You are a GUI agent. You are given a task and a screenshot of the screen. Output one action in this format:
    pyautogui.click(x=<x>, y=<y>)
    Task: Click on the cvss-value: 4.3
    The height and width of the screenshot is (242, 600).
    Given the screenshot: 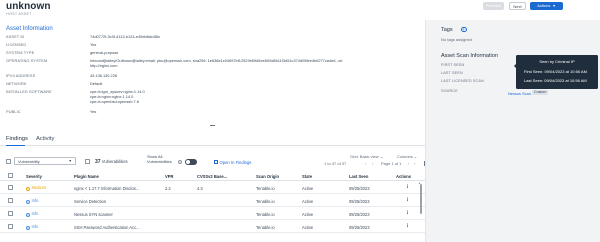 What is the action you would take?
    pyautogui.click(x=200, y=188)
    